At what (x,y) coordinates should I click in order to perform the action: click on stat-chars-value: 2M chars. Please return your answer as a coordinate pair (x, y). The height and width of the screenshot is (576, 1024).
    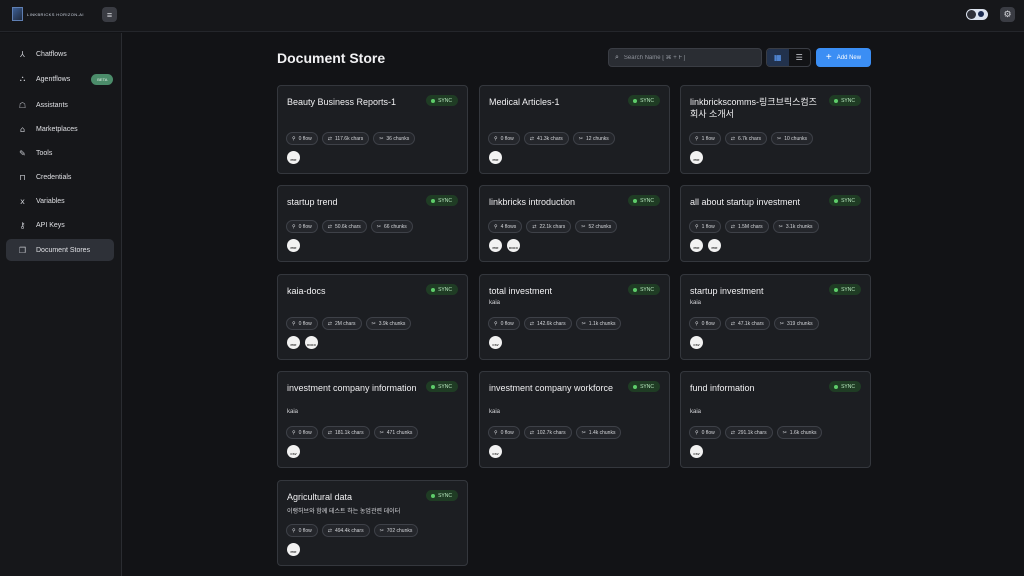
    Looking at the image, I should click on (345, 323).